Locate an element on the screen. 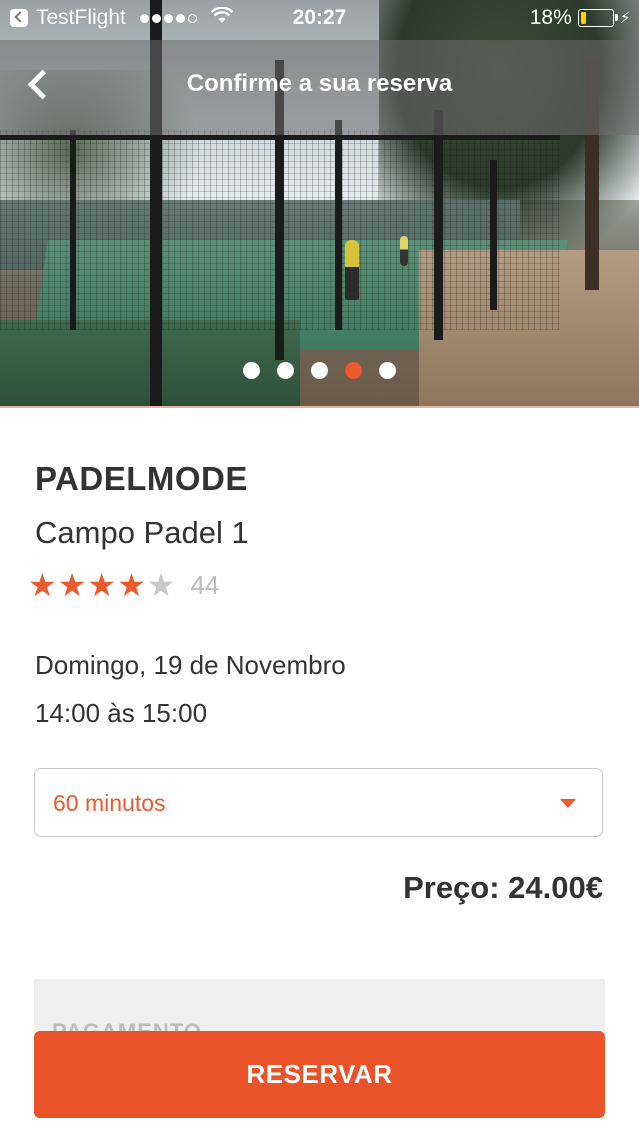  duration-select: 60 minutos is located at coordinates (318, 802).